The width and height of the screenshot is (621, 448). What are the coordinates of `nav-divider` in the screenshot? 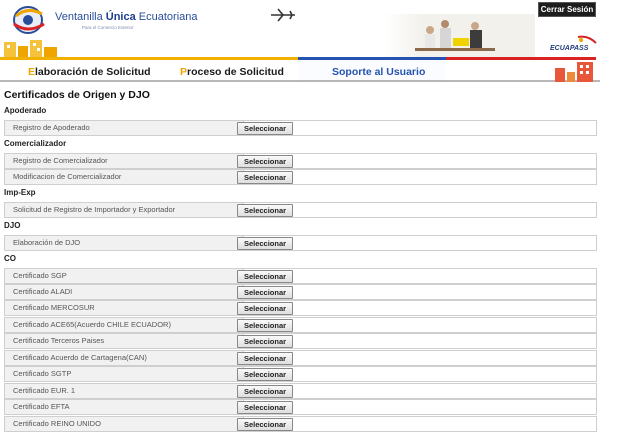 It's located at (300, 81).